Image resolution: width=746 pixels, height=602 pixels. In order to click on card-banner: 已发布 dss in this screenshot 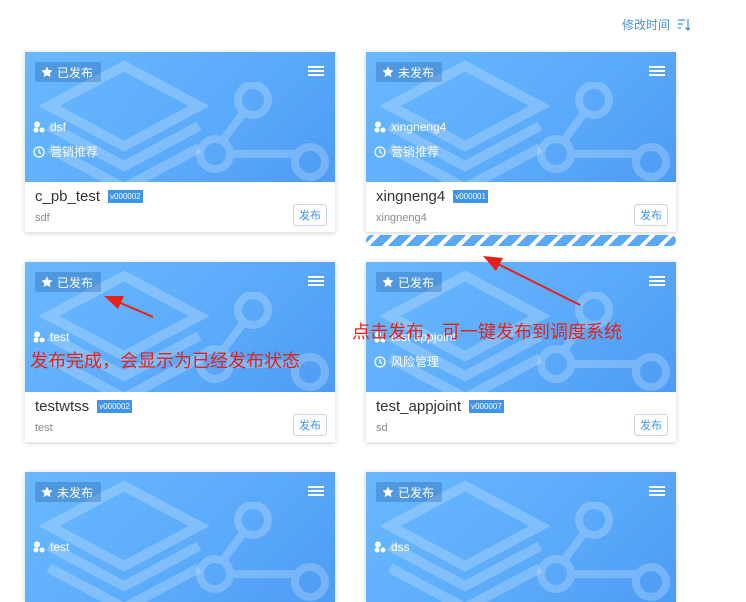, I will do `click(521, 537)`.